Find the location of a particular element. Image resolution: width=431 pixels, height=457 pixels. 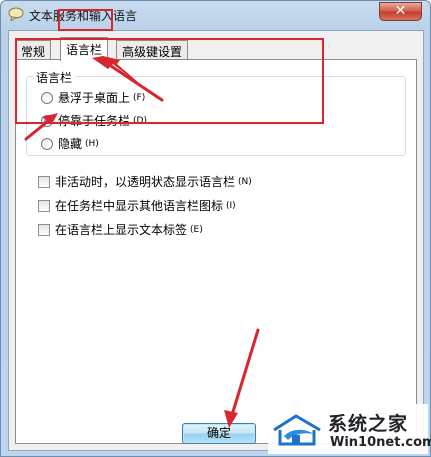

watermark: 系统之家 Win10net.com is located at coordinates (349, 429).